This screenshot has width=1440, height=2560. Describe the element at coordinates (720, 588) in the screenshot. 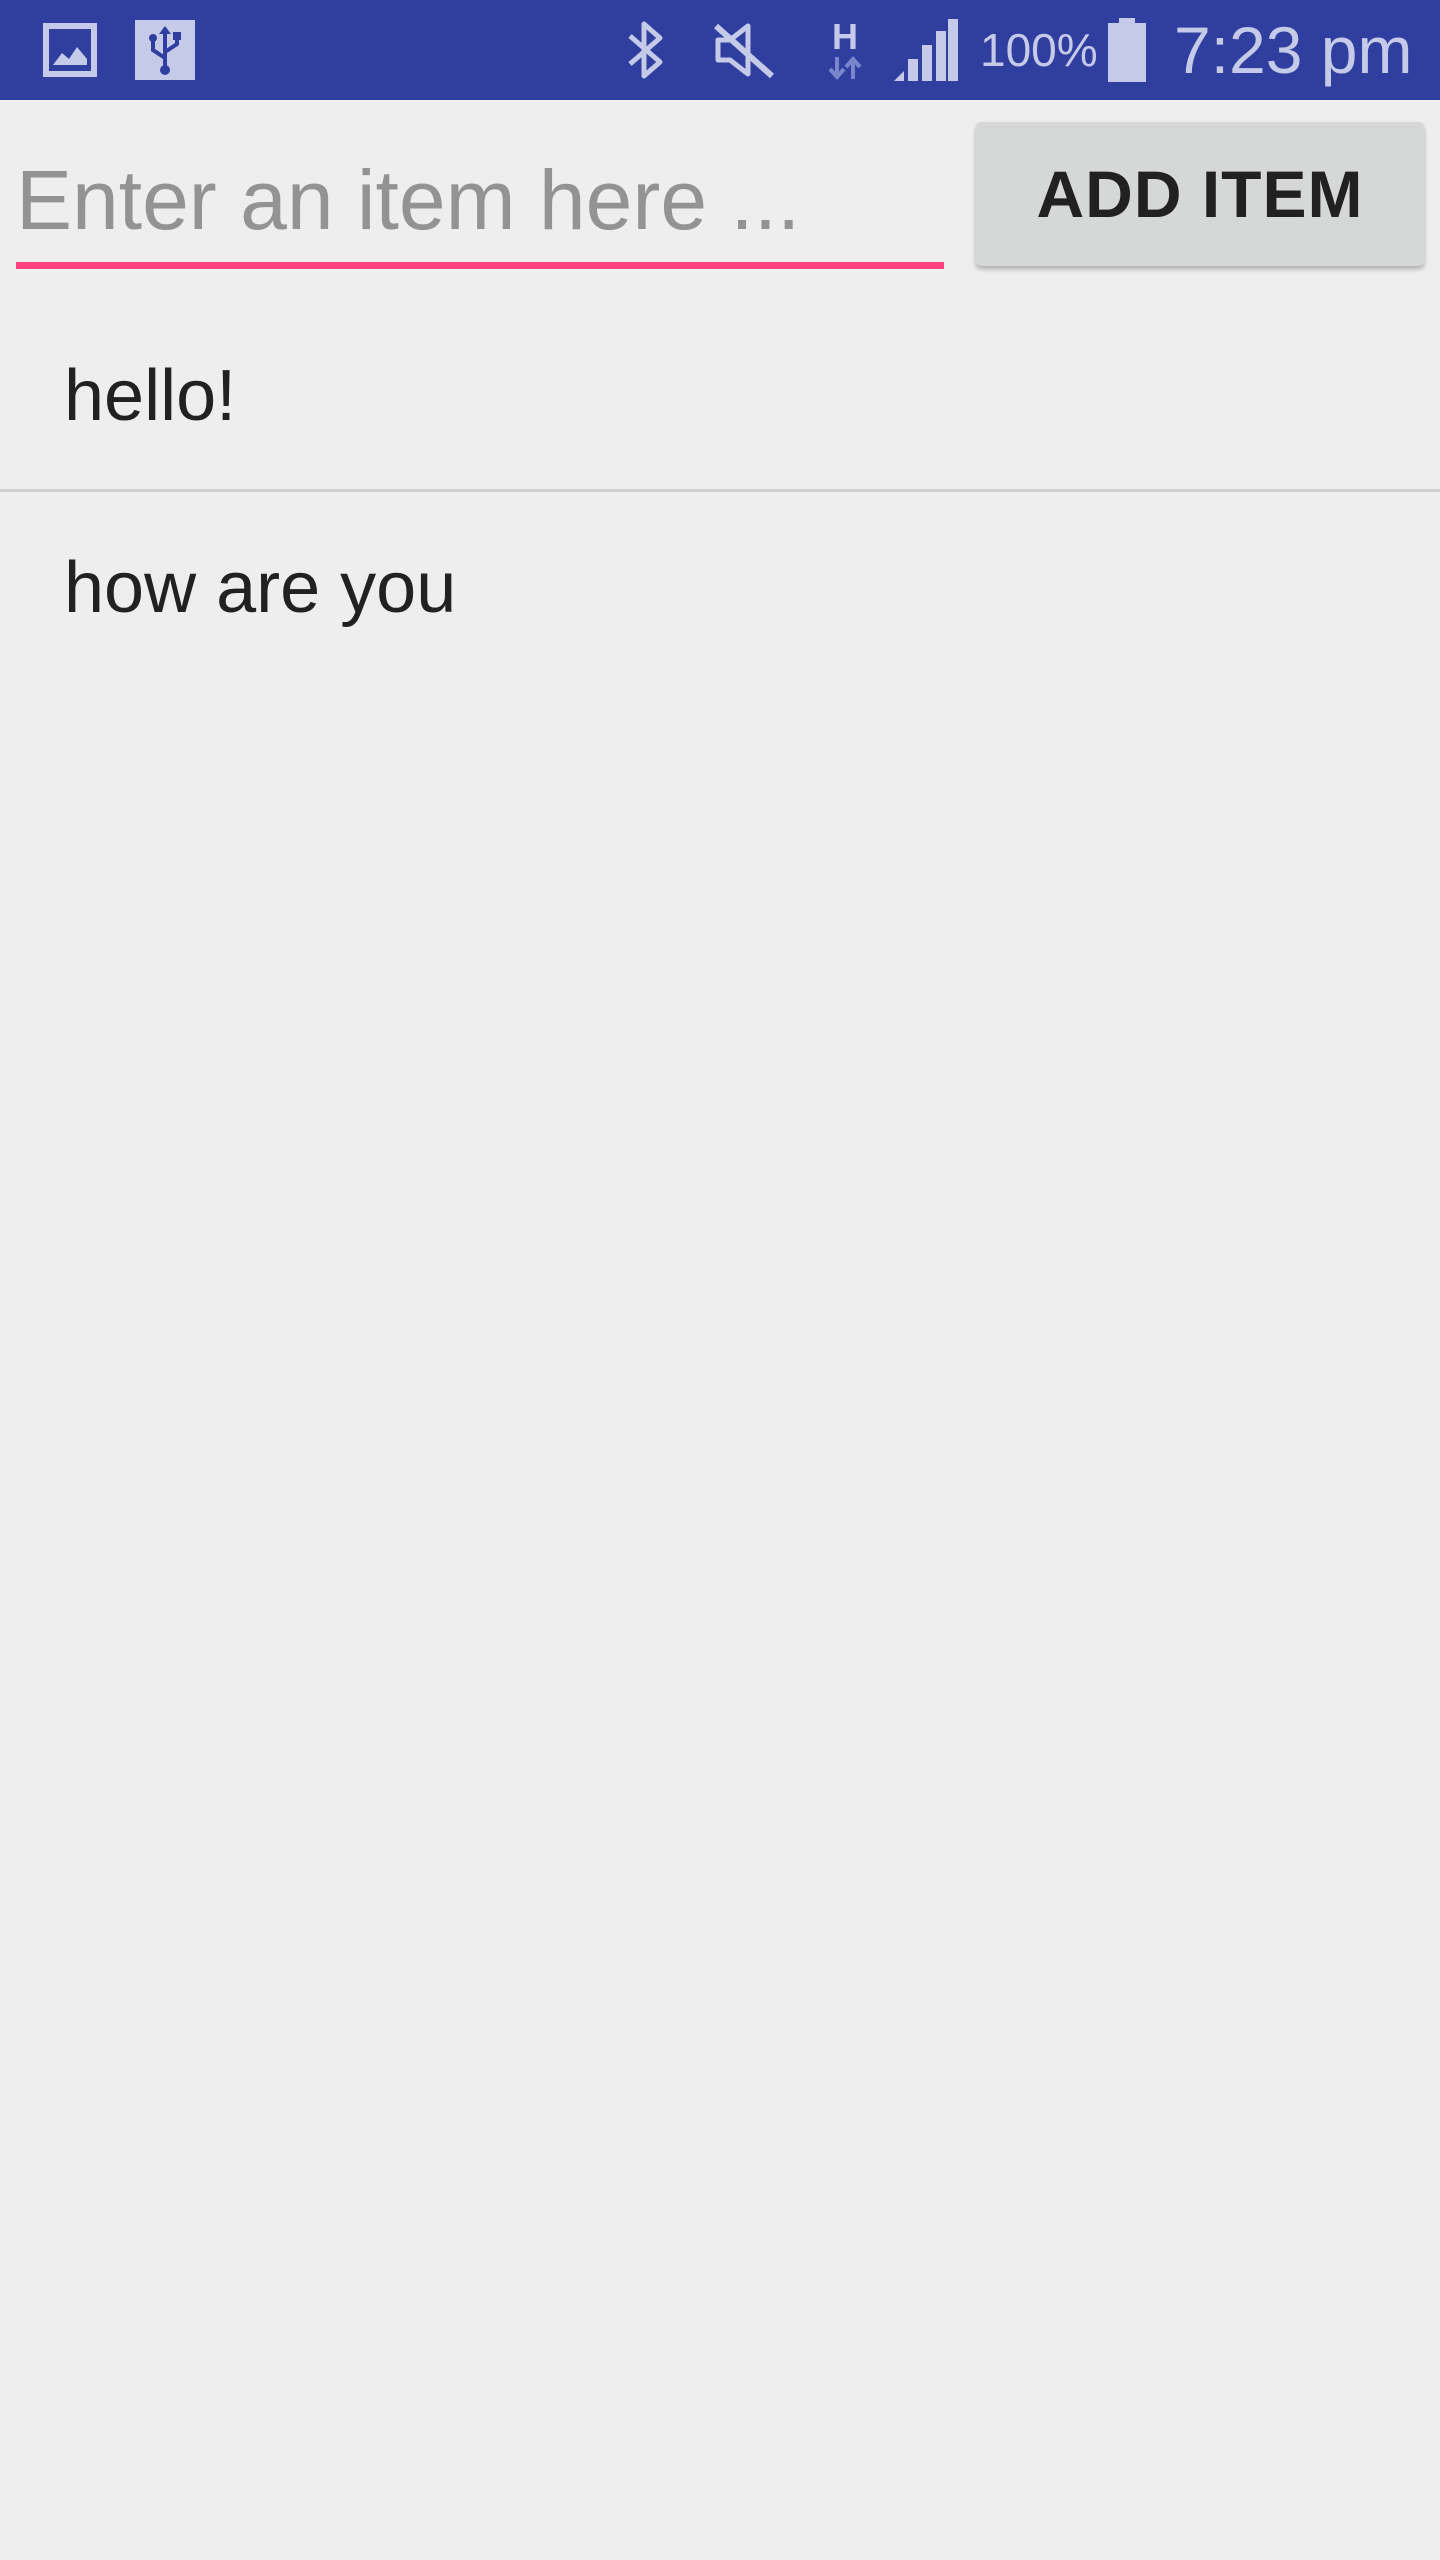

I see `list-item: how are you` at that location.